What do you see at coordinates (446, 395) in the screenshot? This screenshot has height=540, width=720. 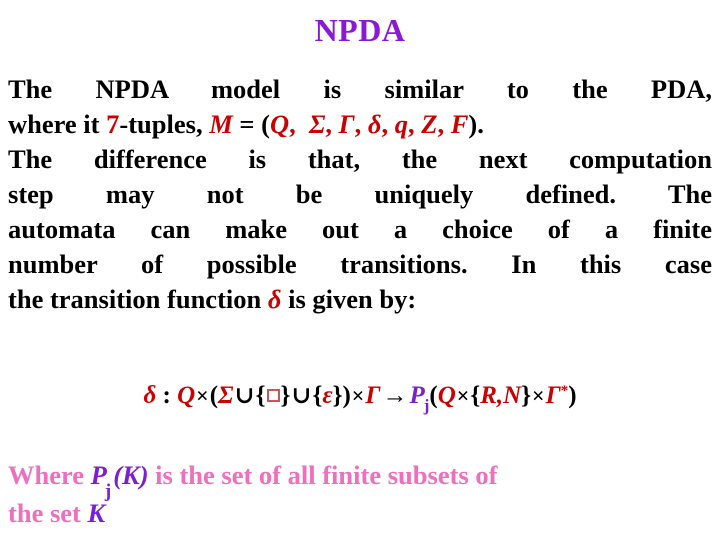 I see `formula-Q-second: Q` at bounding box center [446, 395].